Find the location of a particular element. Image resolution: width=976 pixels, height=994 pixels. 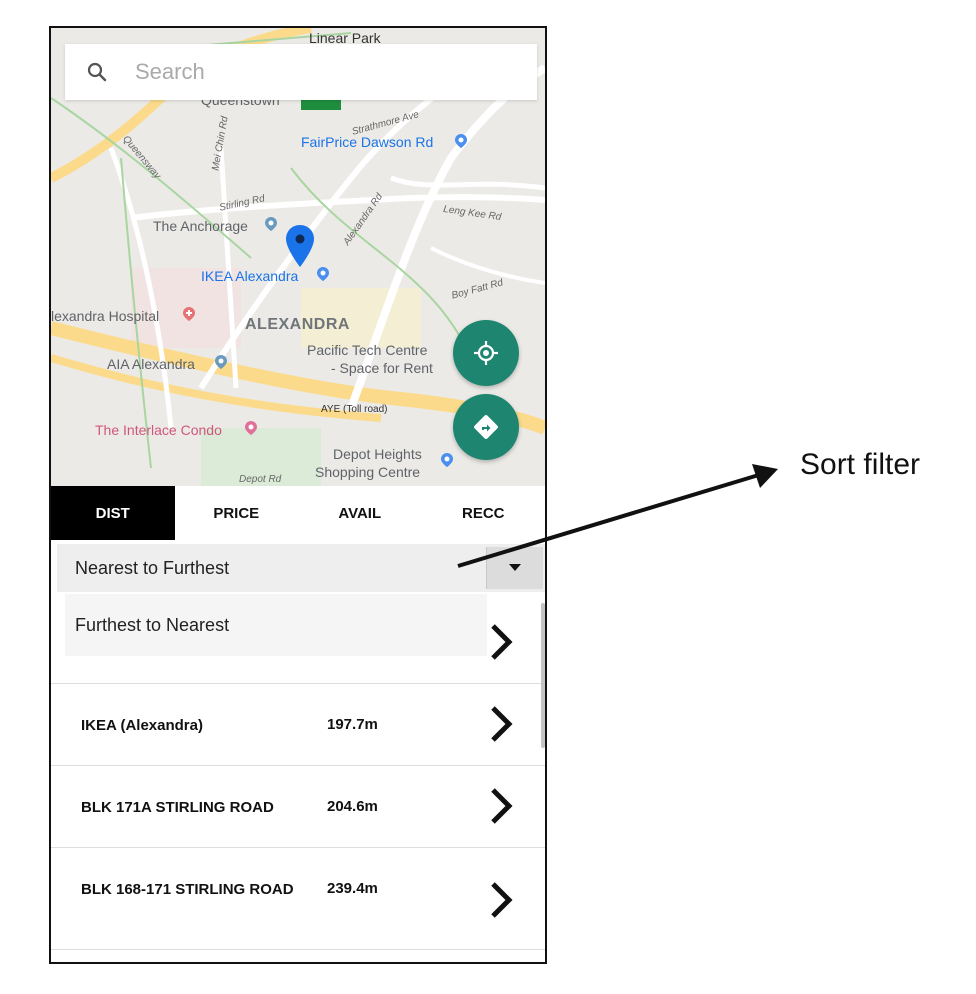

residence-pin-icon is located at coordinates (251, 428).